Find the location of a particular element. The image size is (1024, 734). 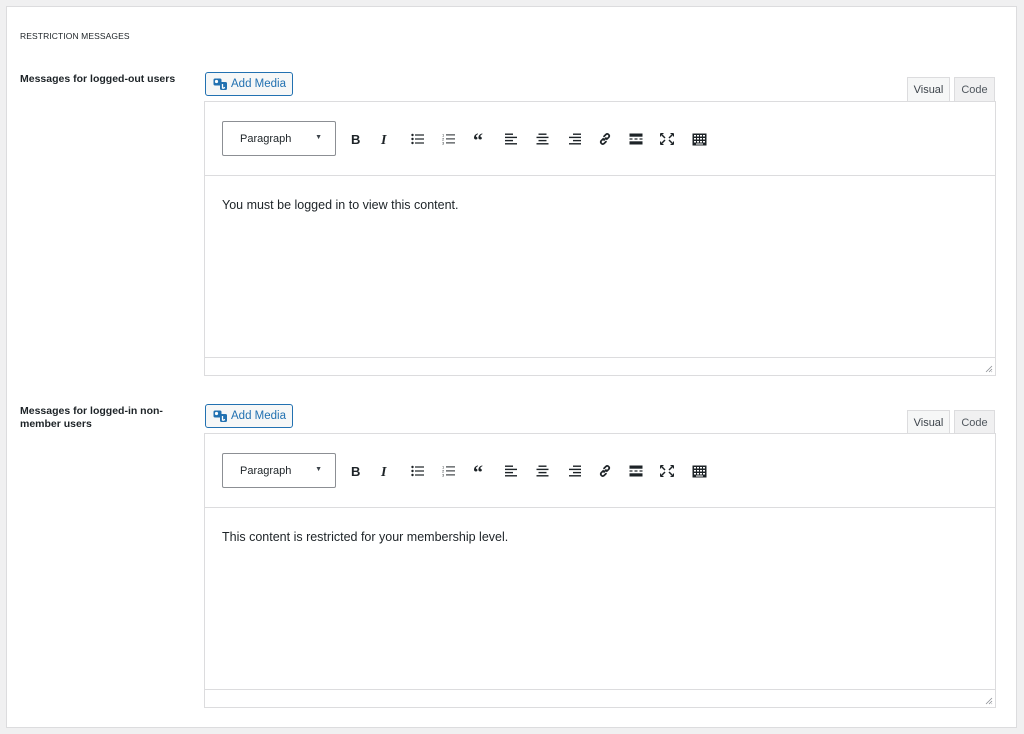

section-title: RESTRICTION MESSAGES is located at coordinates (75, 36).